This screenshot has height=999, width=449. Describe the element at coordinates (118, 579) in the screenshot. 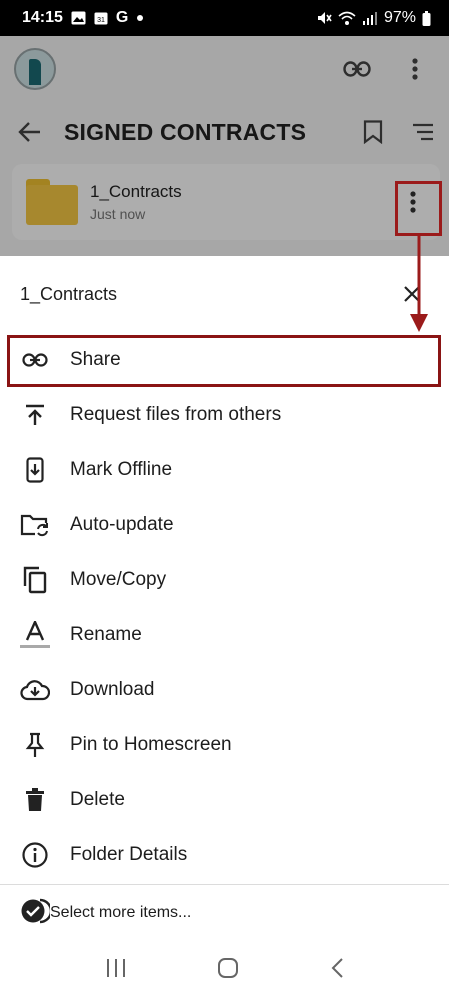

I see `menu-item-label: Move/Copy` at that location.